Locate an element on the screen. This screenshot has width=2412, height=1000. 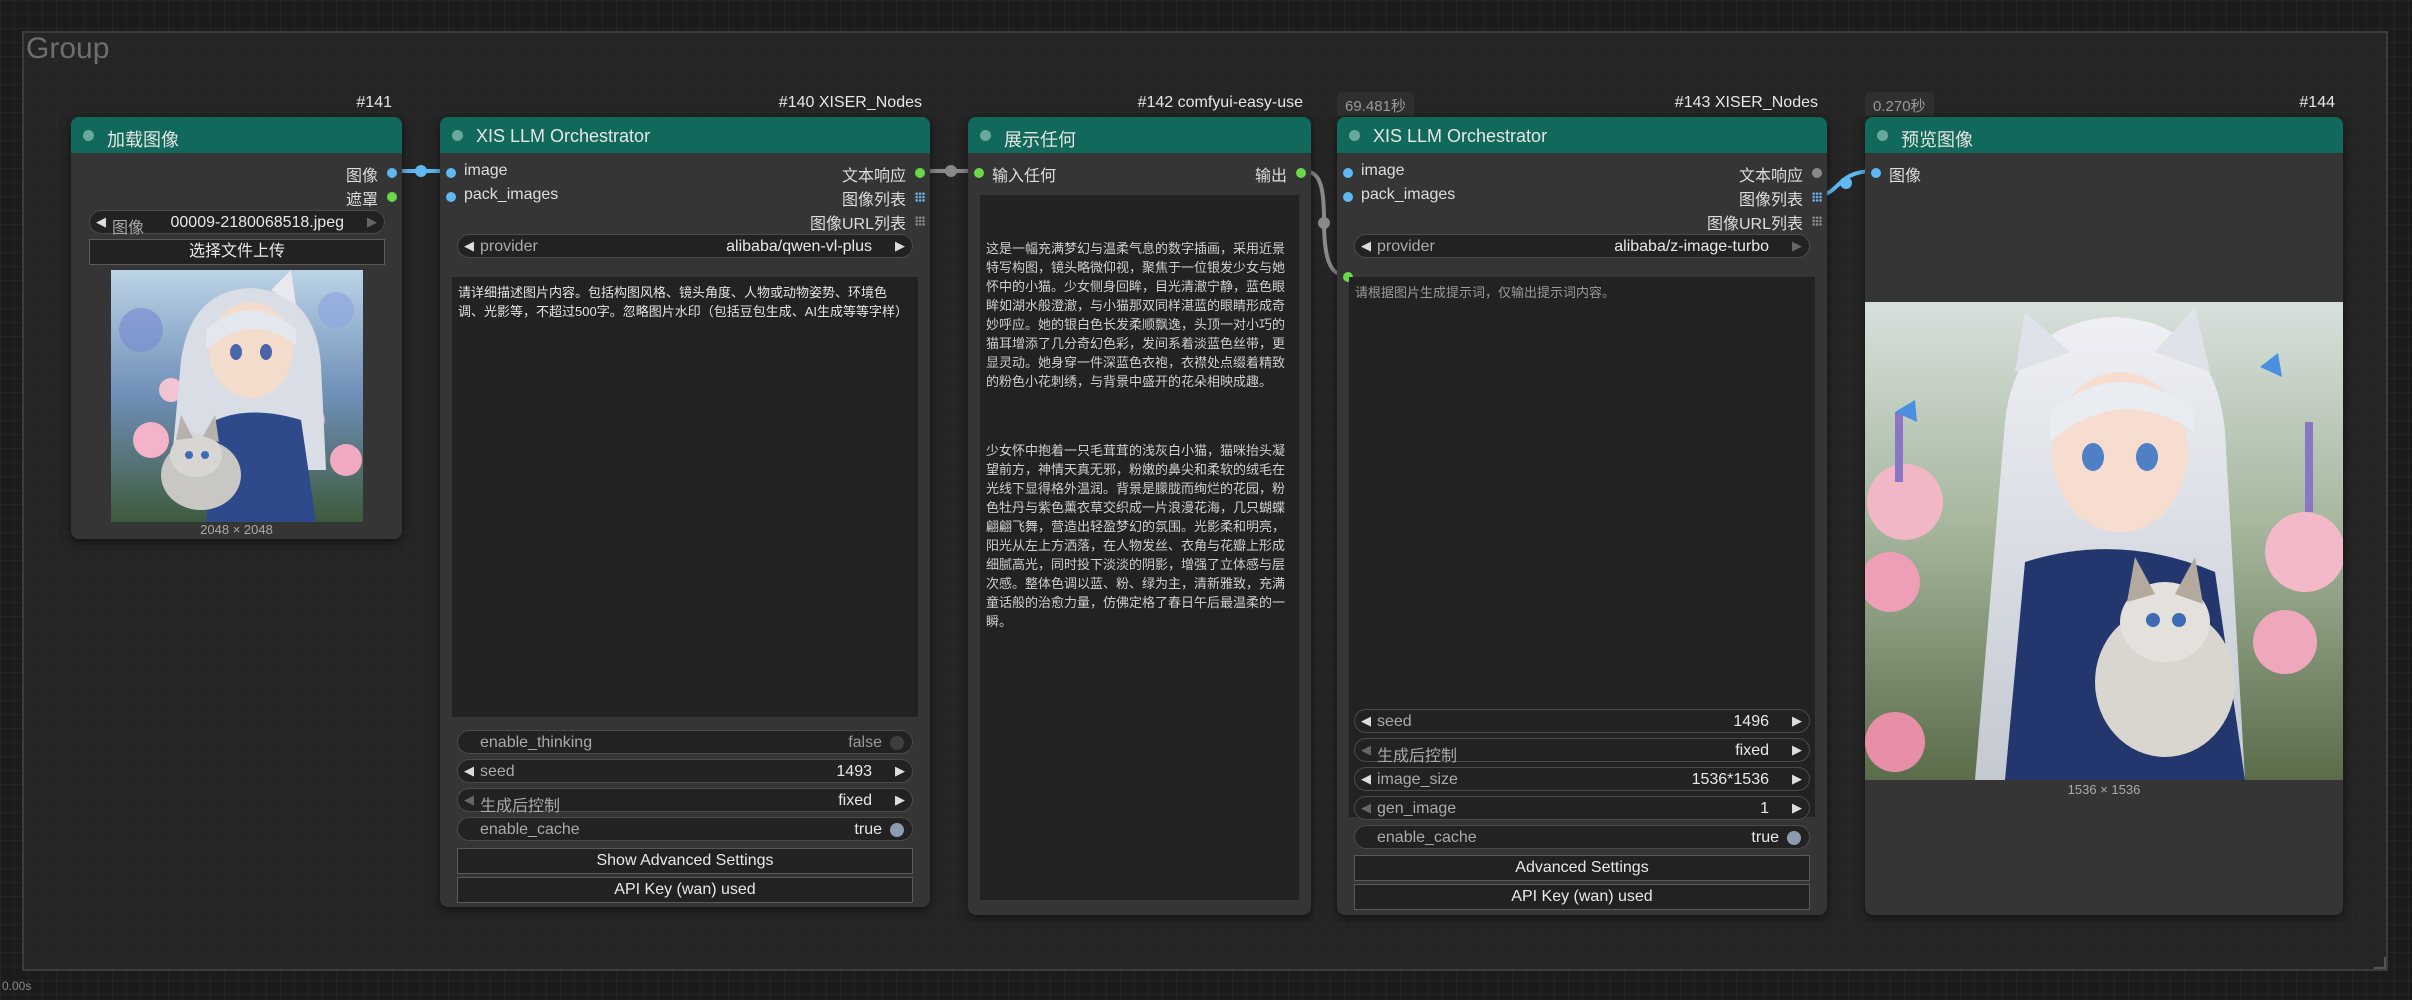
output-image-port is located at coordinates (392, 173).